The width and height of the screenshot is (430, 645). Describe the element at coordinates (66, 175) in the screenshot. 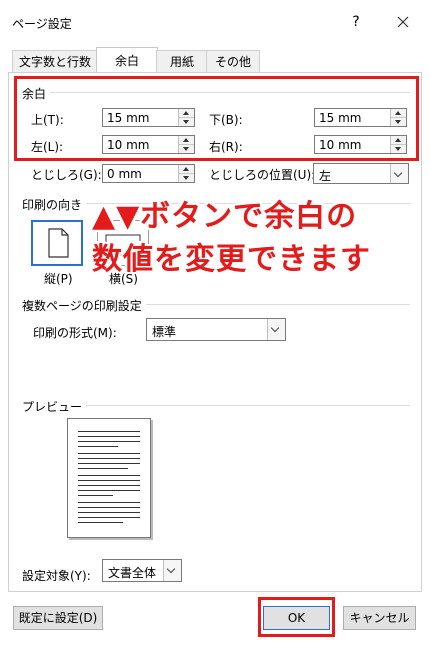

I see `gutter-label: とじしろ(G):` at that location.